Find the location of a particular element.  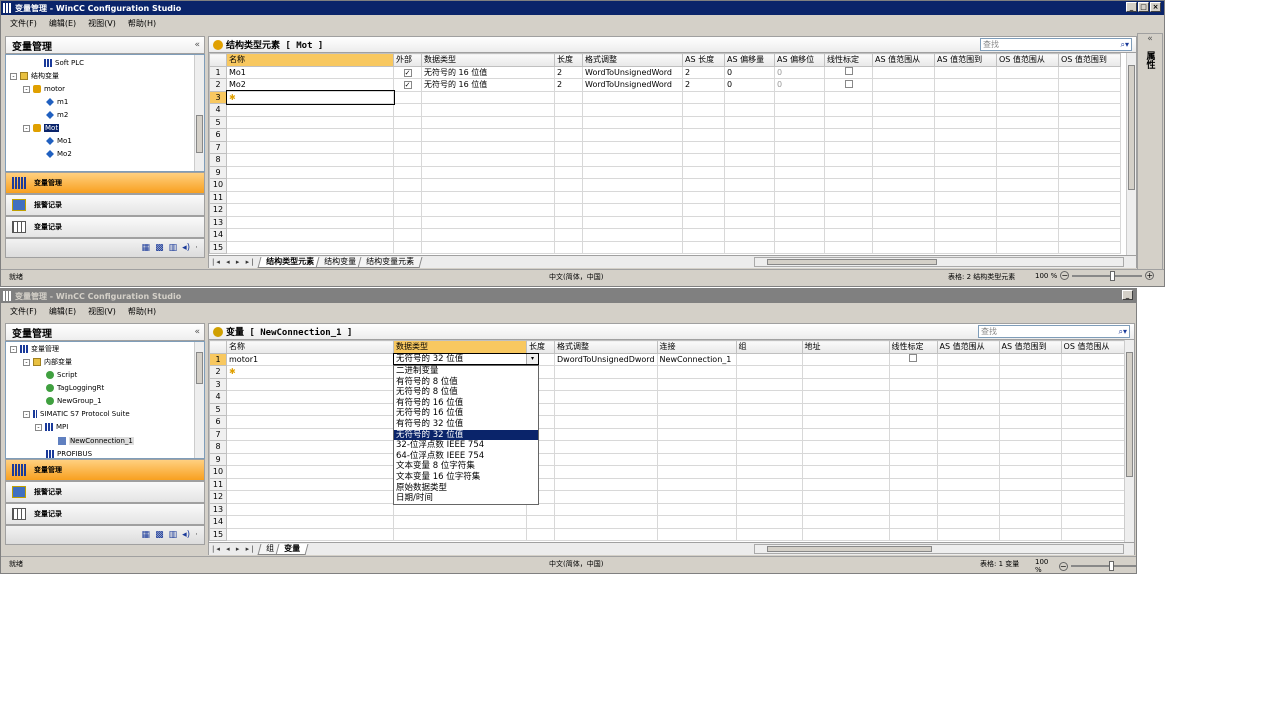

row-number: 10 is located at coordinates (218, 185).